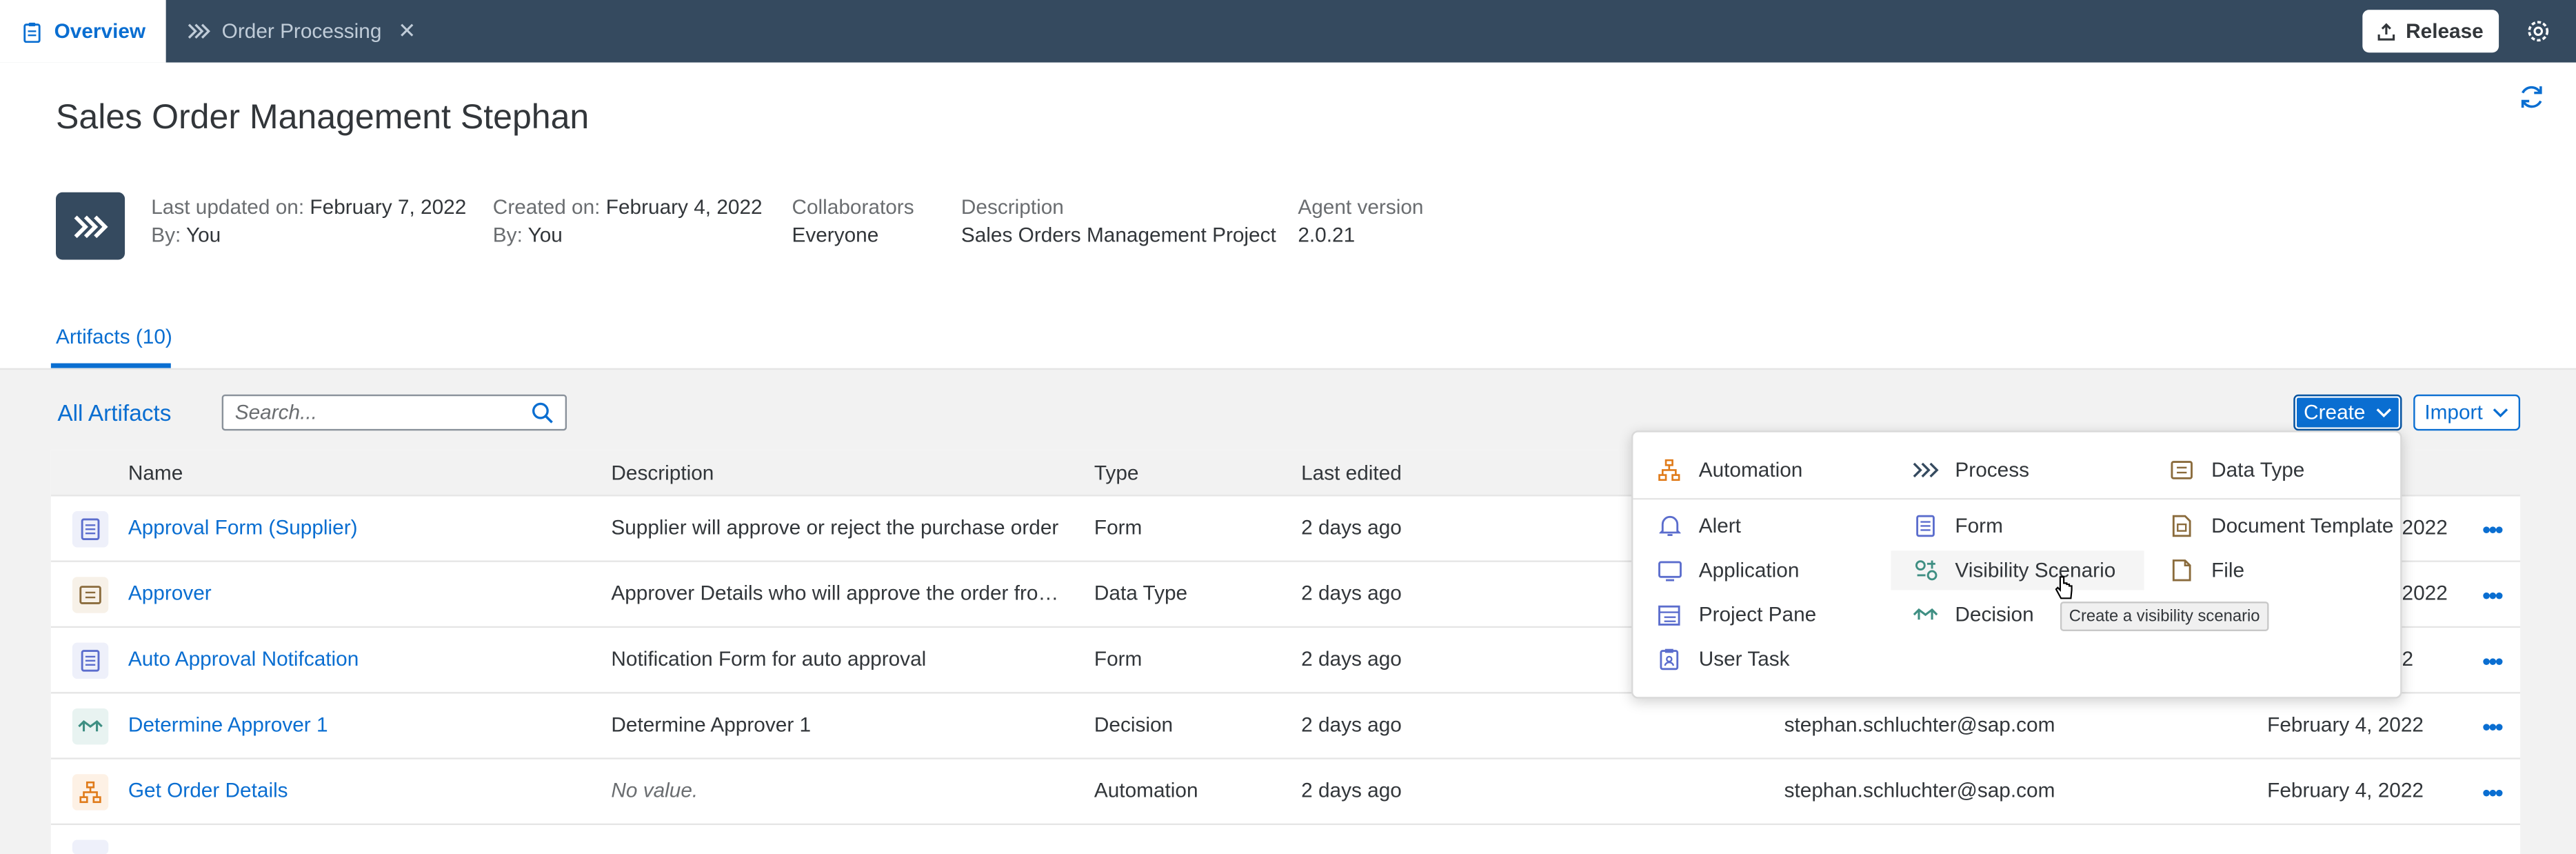 The height and width of the screenshot is (854, 2576). I want to click on automation-icon, so click(1669, 470).